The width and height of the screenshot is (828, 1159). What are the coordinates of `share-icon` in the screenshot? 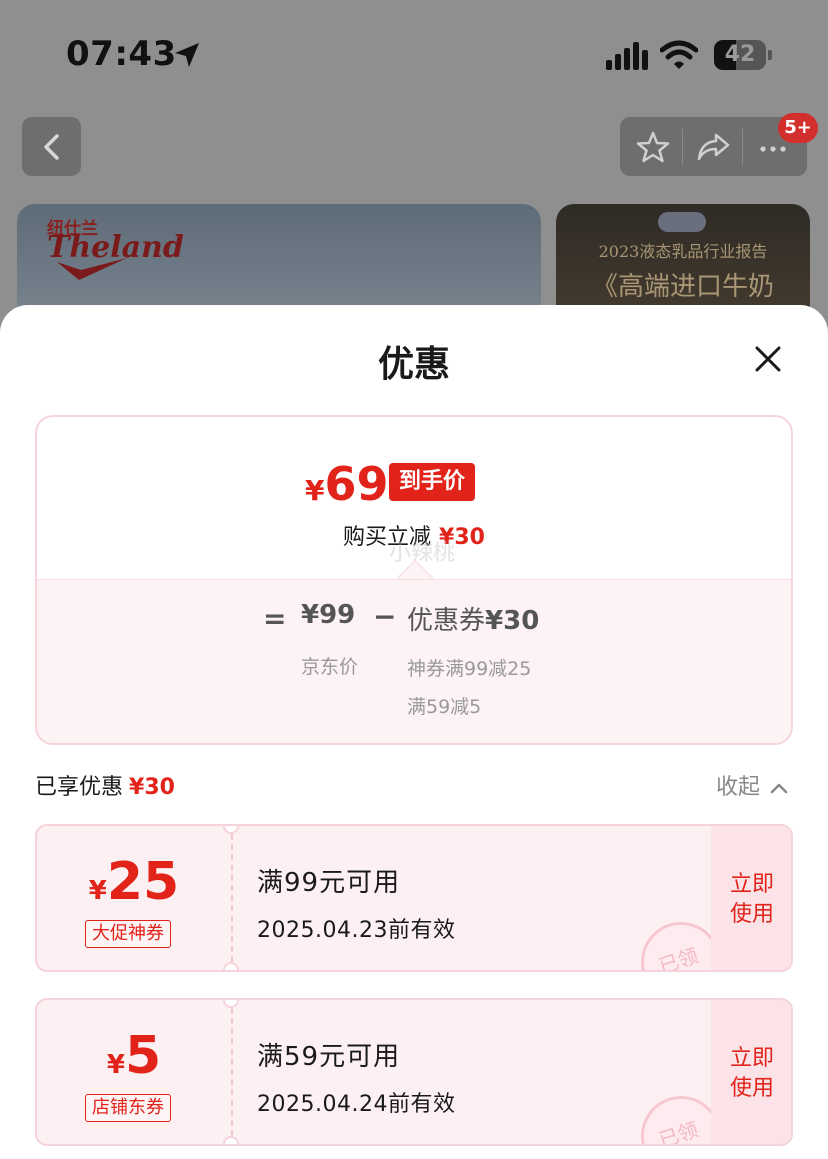 It's located at (713, 147).